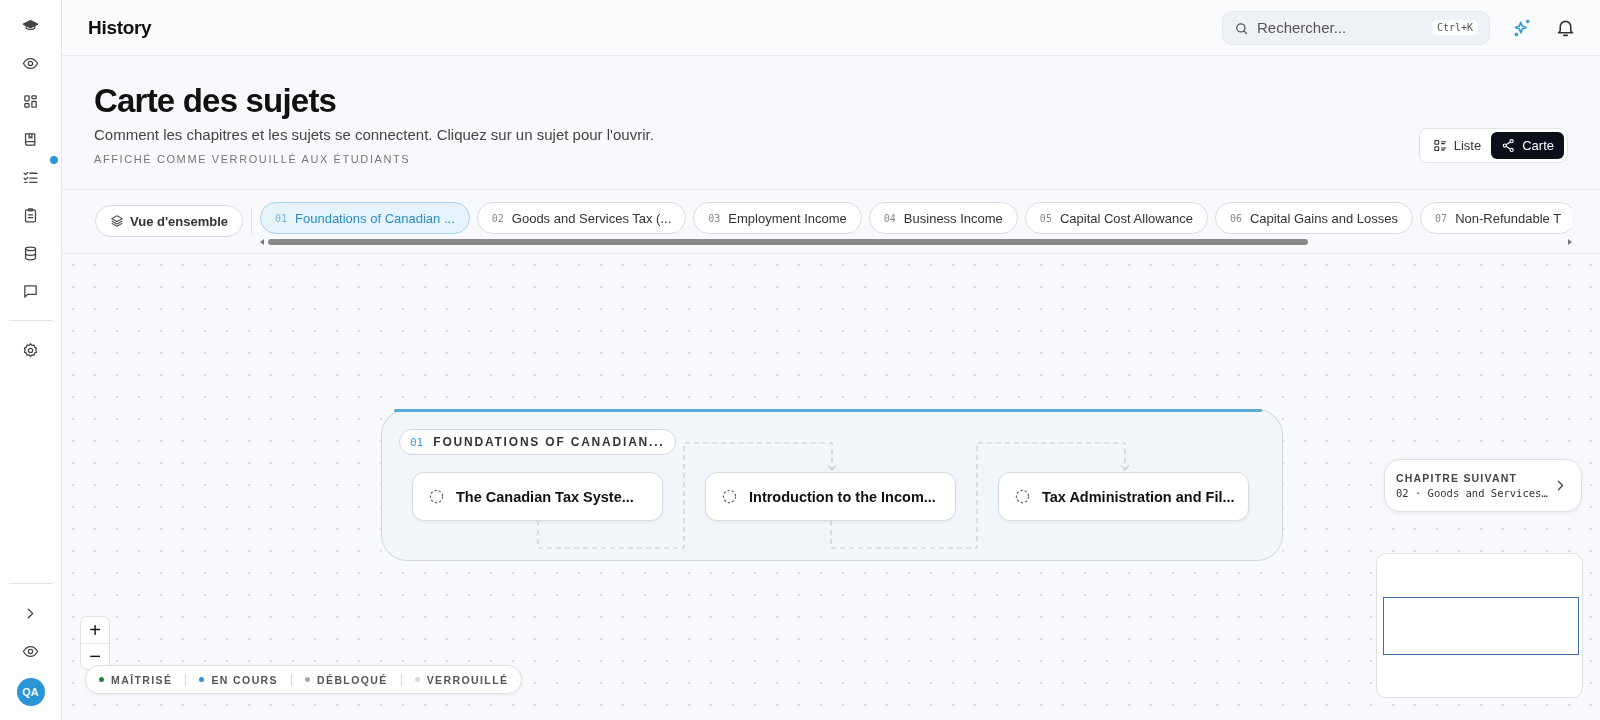 The height and width of the screenshot is (720, 1600). What do you see at coordinates (943, 218) in the screenshot?
I see `chapter-tab: 04 Business Income` at bounding box center [943, 218].